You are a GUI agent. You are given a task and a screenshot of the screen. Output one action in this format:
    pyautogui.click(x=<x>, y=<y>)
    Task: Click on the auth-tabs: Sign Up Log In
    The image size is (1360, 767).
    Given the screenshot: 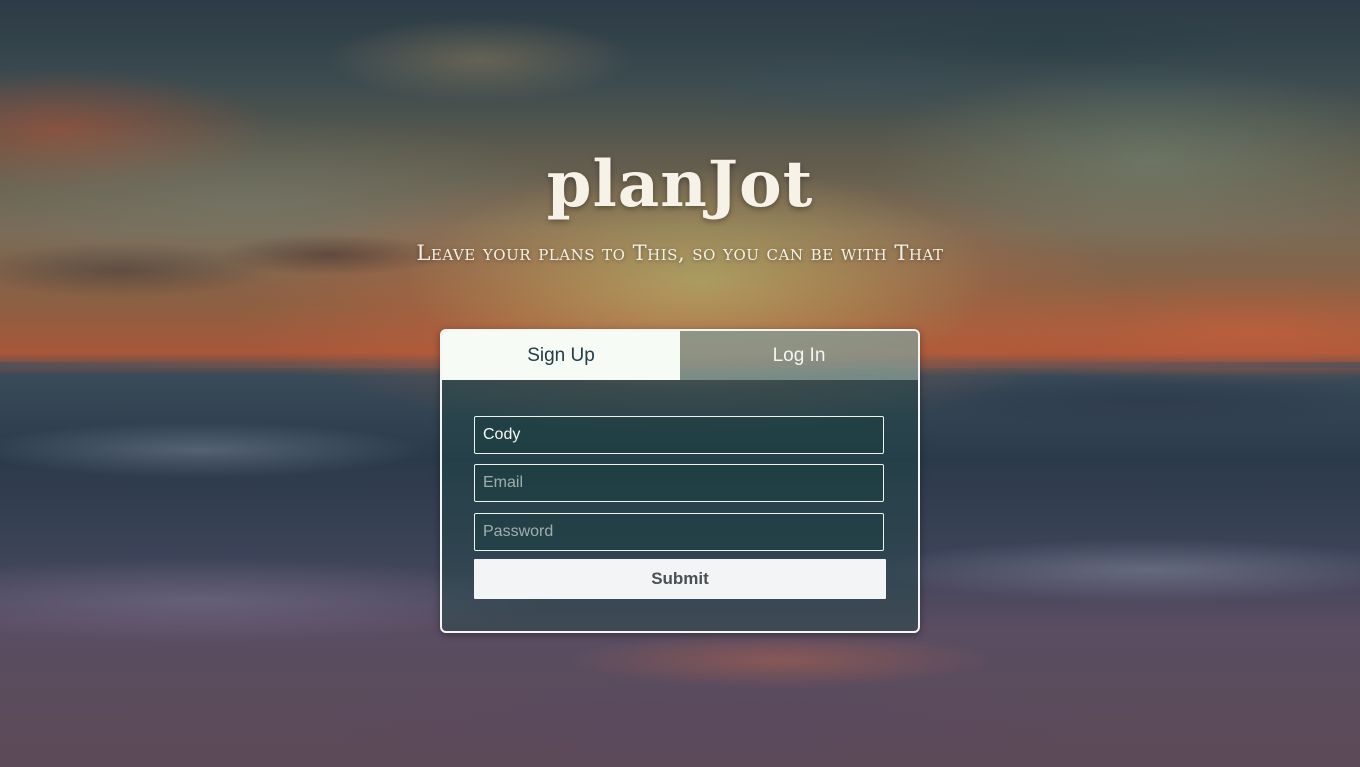 What is the action you would take?
    pyautogui.click(x=680, y=355)
    